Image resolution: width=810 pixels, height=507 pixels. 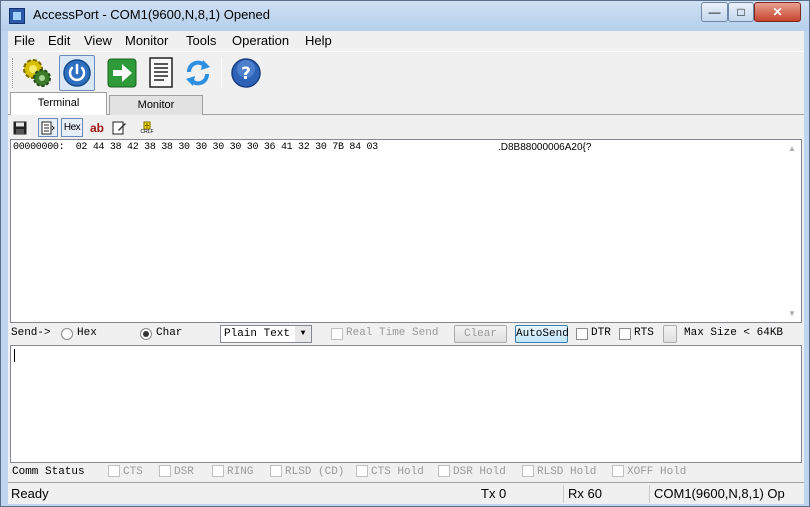 What do you see at coordinates (644, 333) in the screenshot?
I see `rts-label: RTS` at bounding box center [644, 333].